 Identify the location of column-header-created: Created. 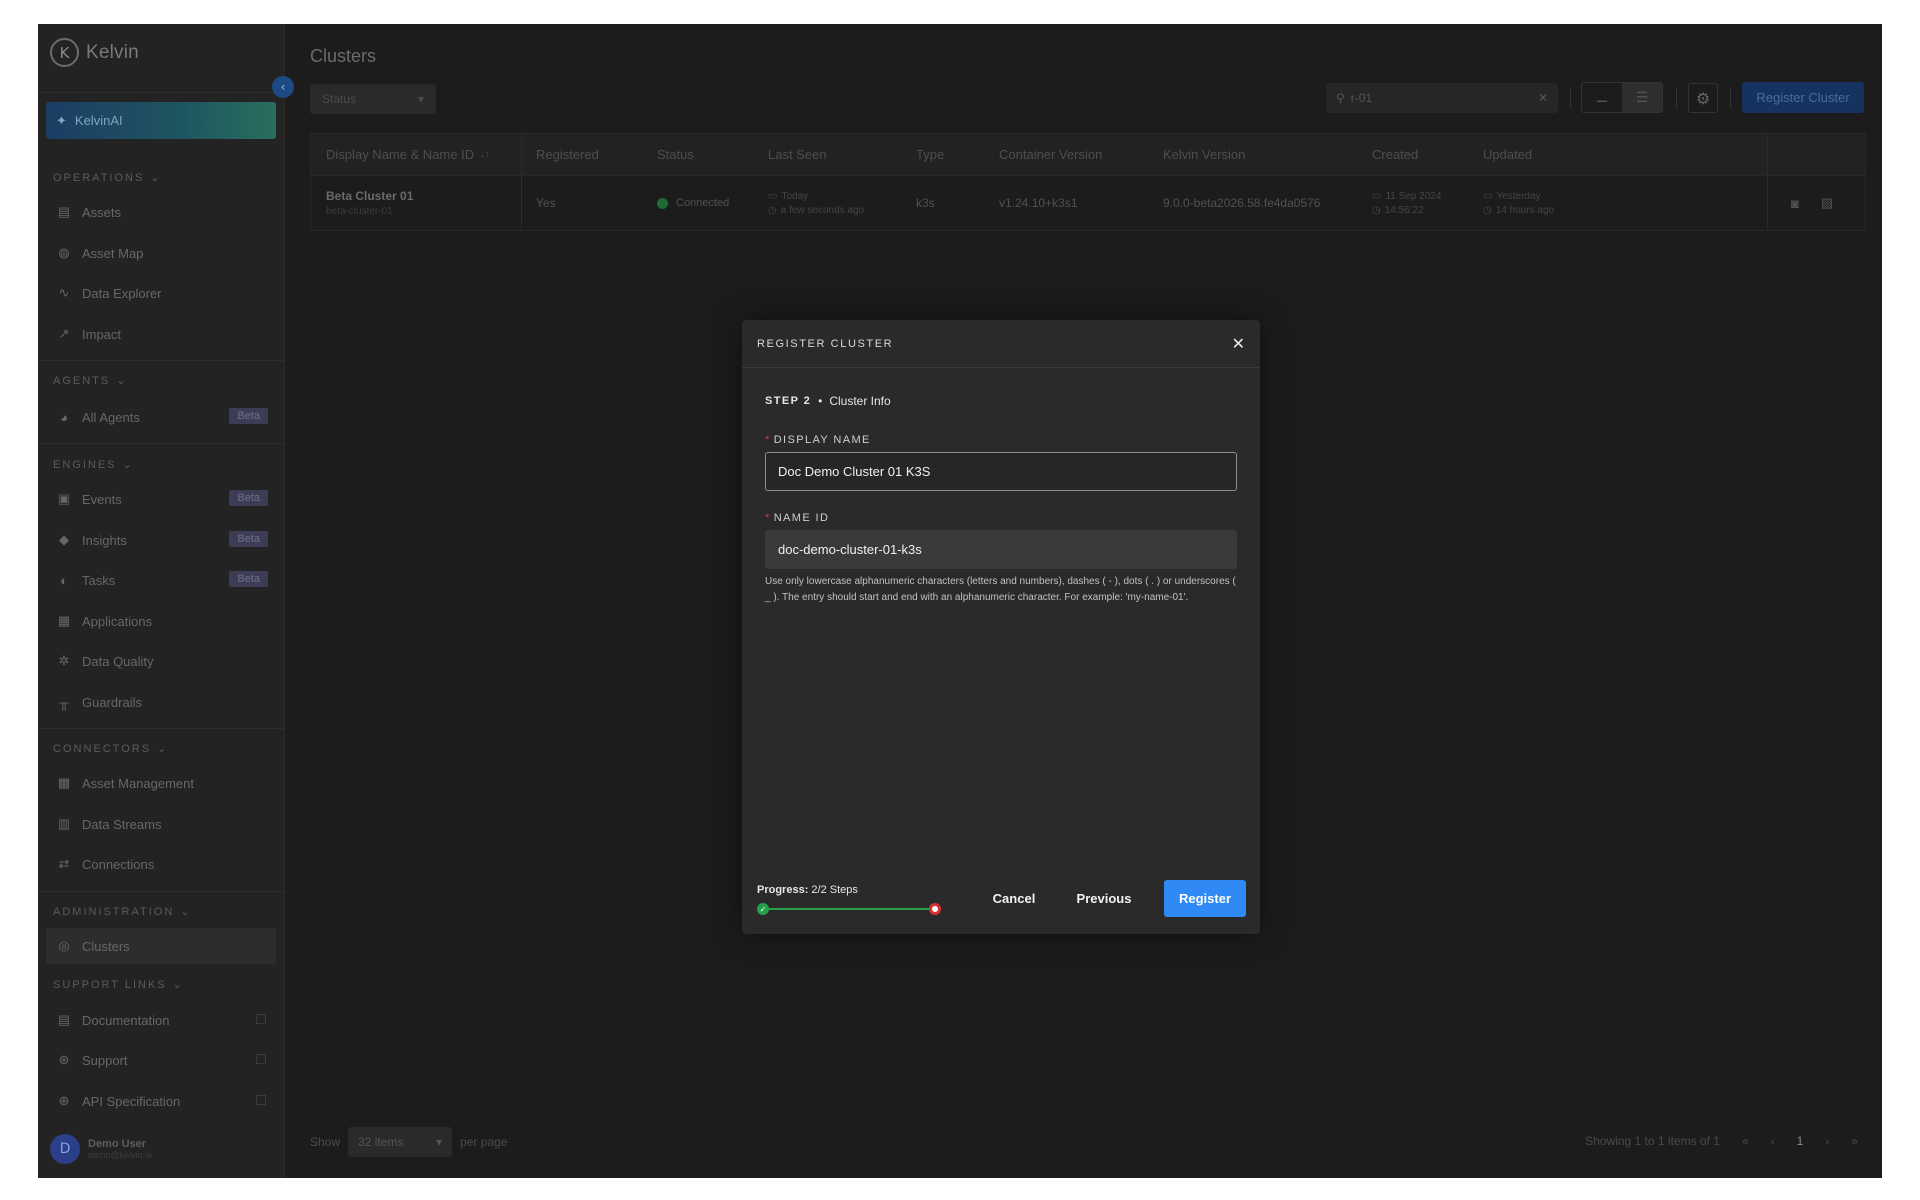
(1395, 154).